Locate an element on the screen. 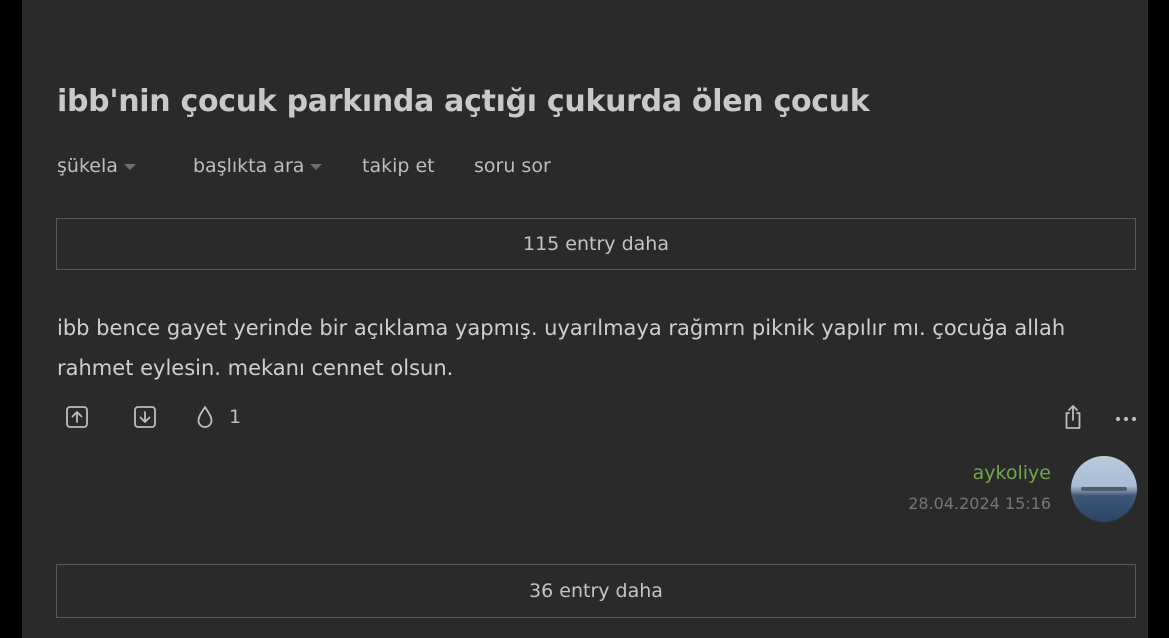 The width and height of the screenshot is (1169, 638). follow-button: takip et is located at coordinates (418, 166).